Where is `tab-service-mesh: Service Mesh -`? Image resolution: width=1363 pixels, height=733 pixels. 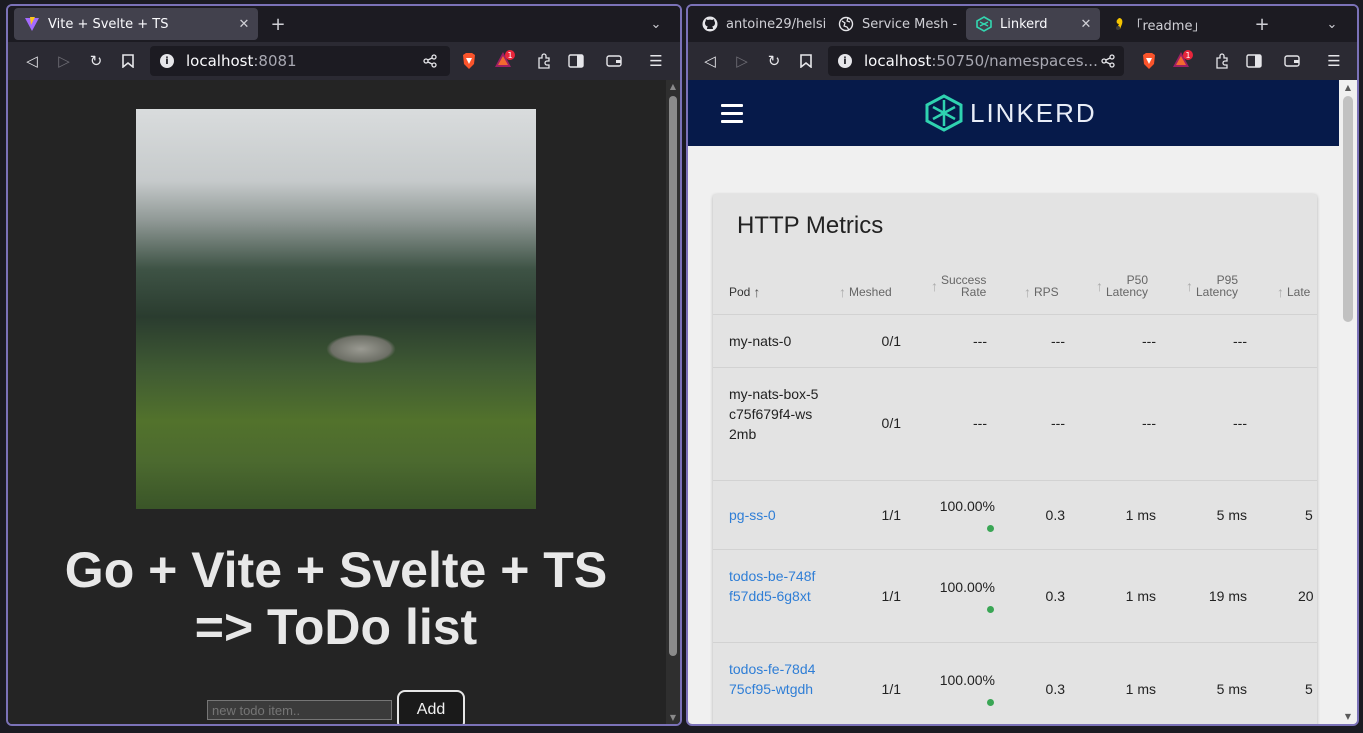 tab-service-mesh: Service Mesh - is located at coordinates (895, 24).